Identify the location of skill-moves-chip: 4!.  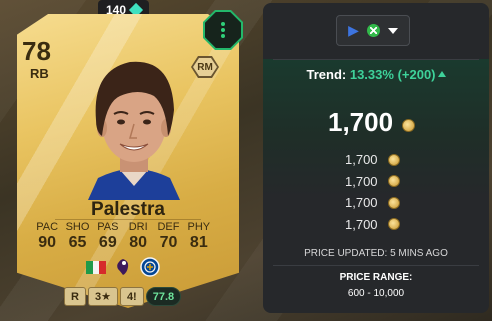
(131, 296).